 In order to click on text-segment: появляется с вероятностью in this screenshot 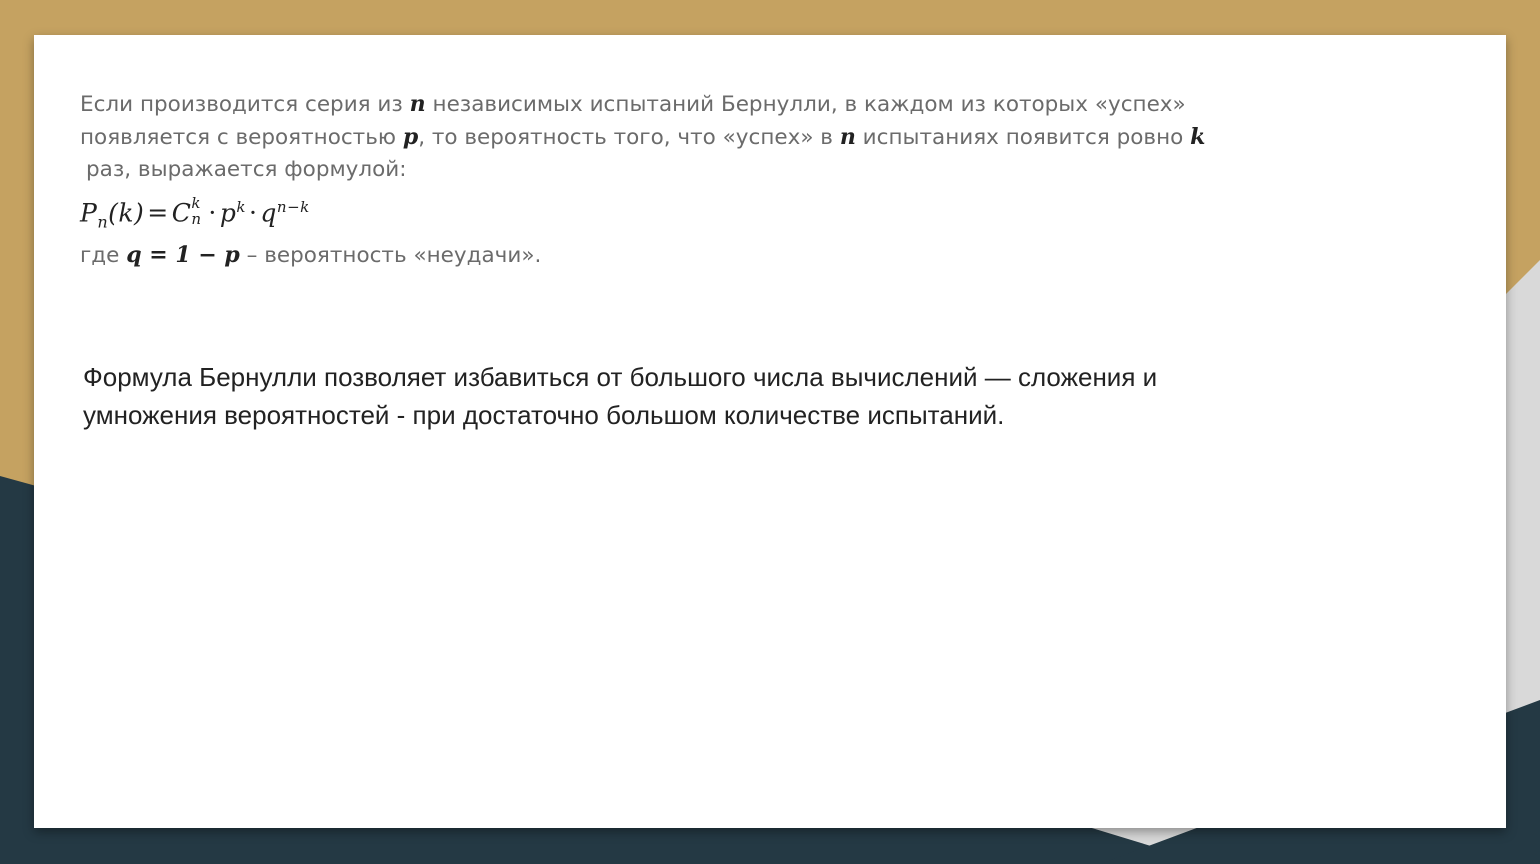, I will do `click(241, 137)`.